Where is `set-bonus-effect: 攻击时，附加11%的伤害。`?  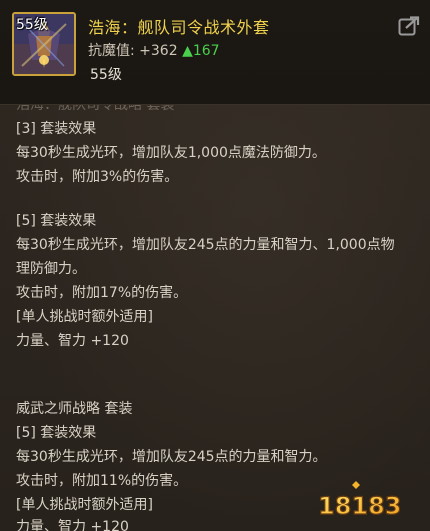 set-bonus-effect: 攻击时，附加11%的伤害。 is located at coordinates (102, 481).